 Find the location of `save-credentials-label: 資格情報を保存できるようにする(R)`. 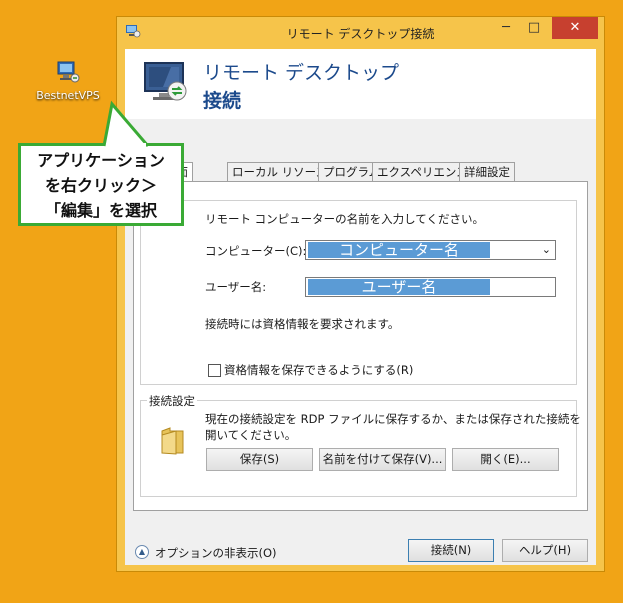

save-credentials-label: 資格情報を保存できるようにする(R) is located at coordinates (319, 370).